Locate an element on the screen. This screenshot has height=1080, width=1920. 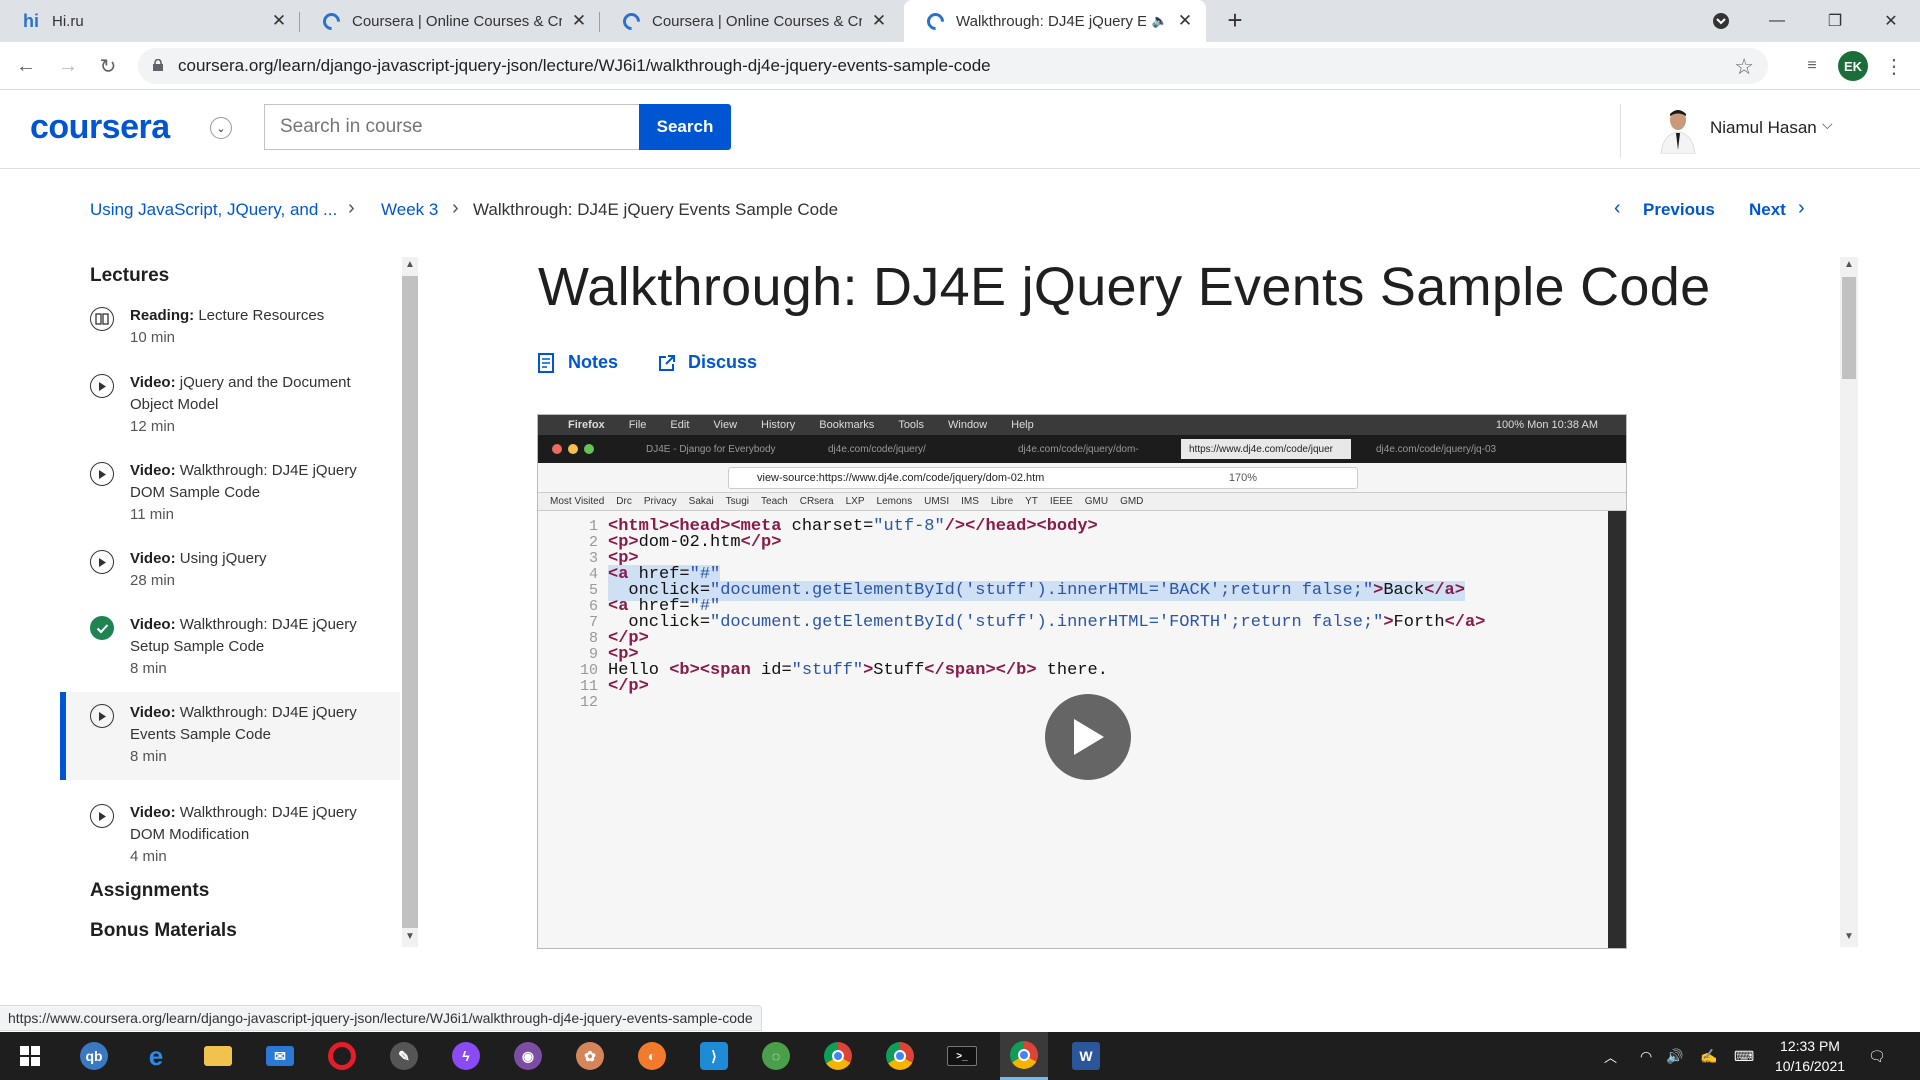
lecture-item: Video: Using jQuery 28 min is located at coordinates (230, 571).